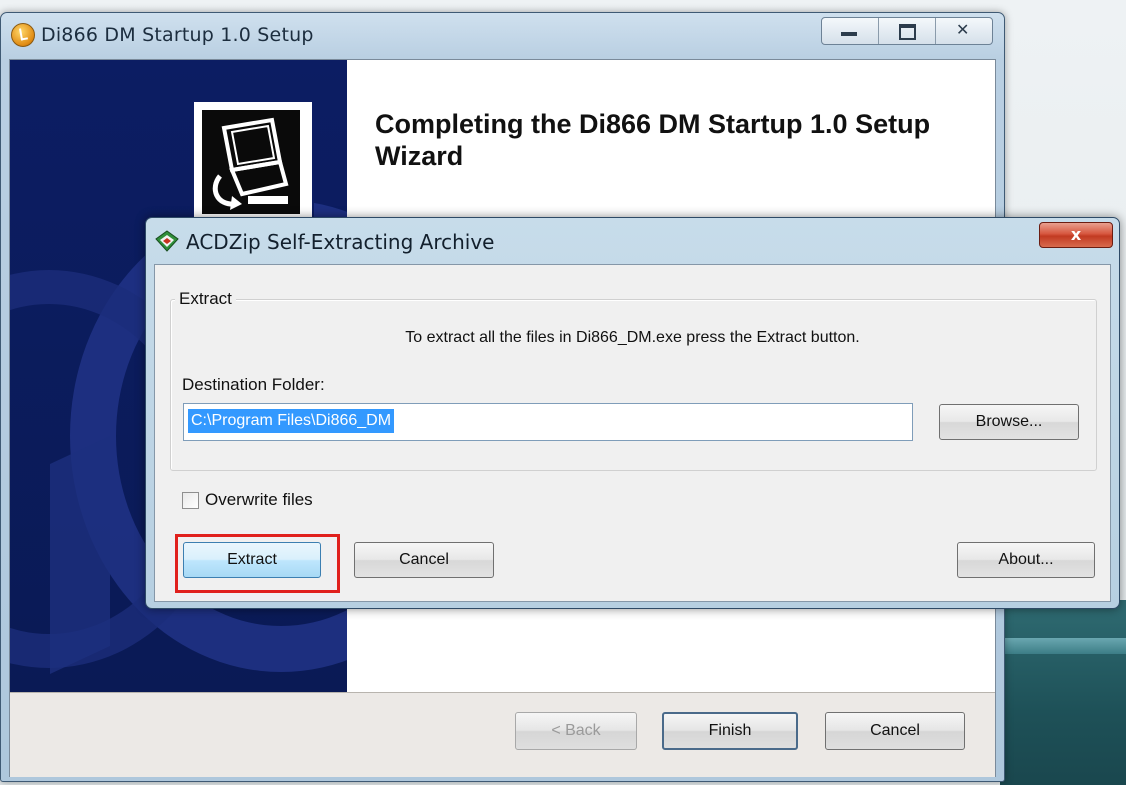 The image size is (1126, 785). Describe the element at coordinates (177, 35) in the screenshot. I see `setup-window-title: Di866 DM Startup 1.0 Setup` at that location.